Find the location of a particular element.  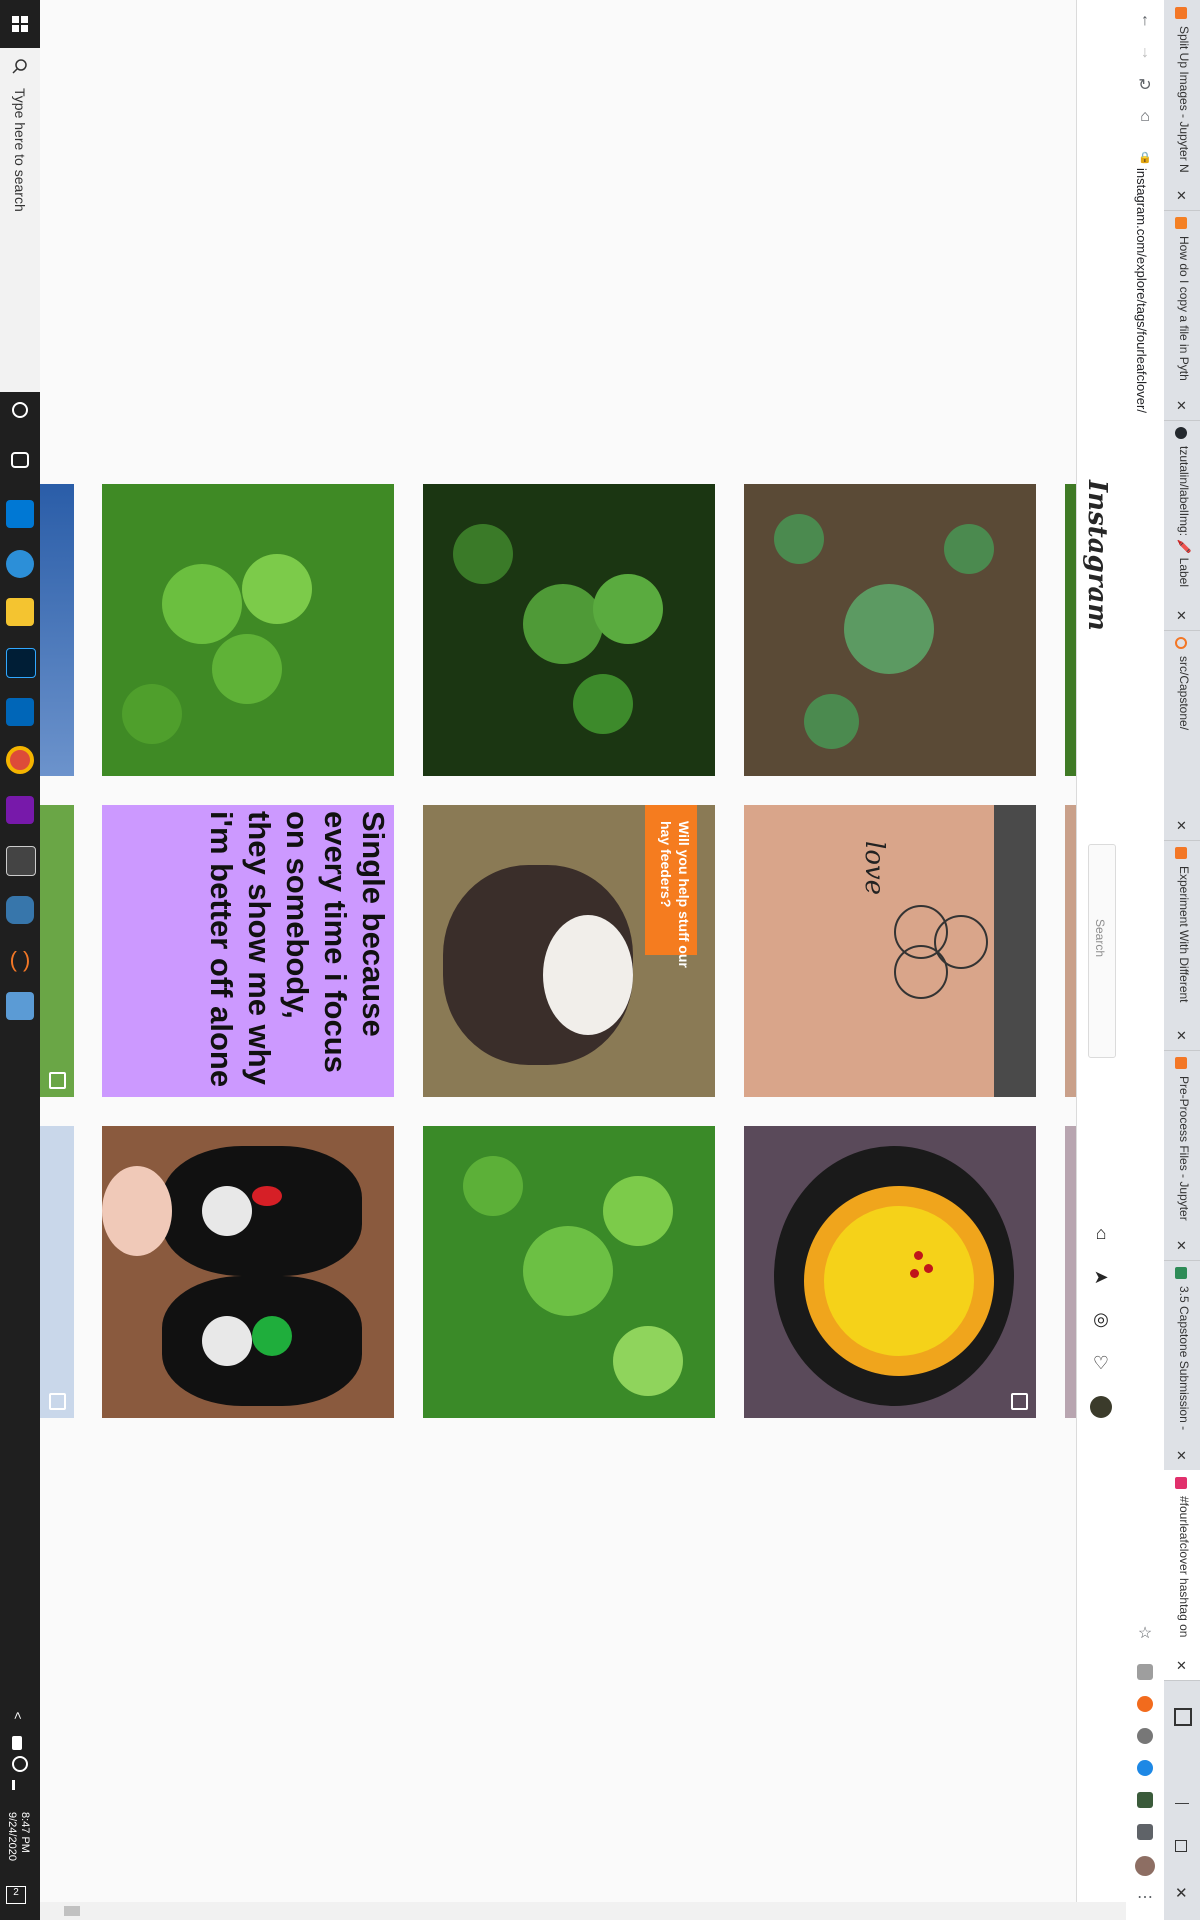

reload-icon: ↻ is located at coordinates (1145, 85).